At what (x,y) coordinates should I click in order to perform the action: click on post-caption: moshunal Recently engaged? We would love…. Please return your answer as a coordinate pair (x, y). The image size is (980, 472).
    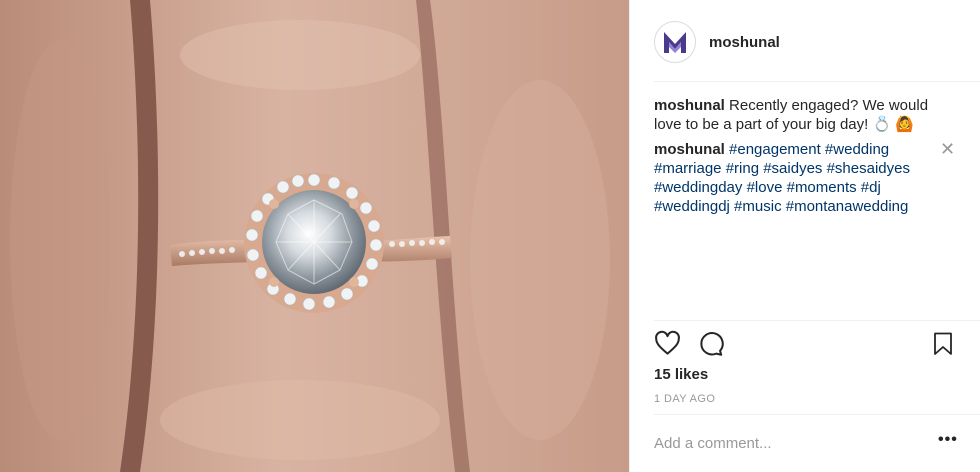
    Looking at the image, I should click on (804, 115).